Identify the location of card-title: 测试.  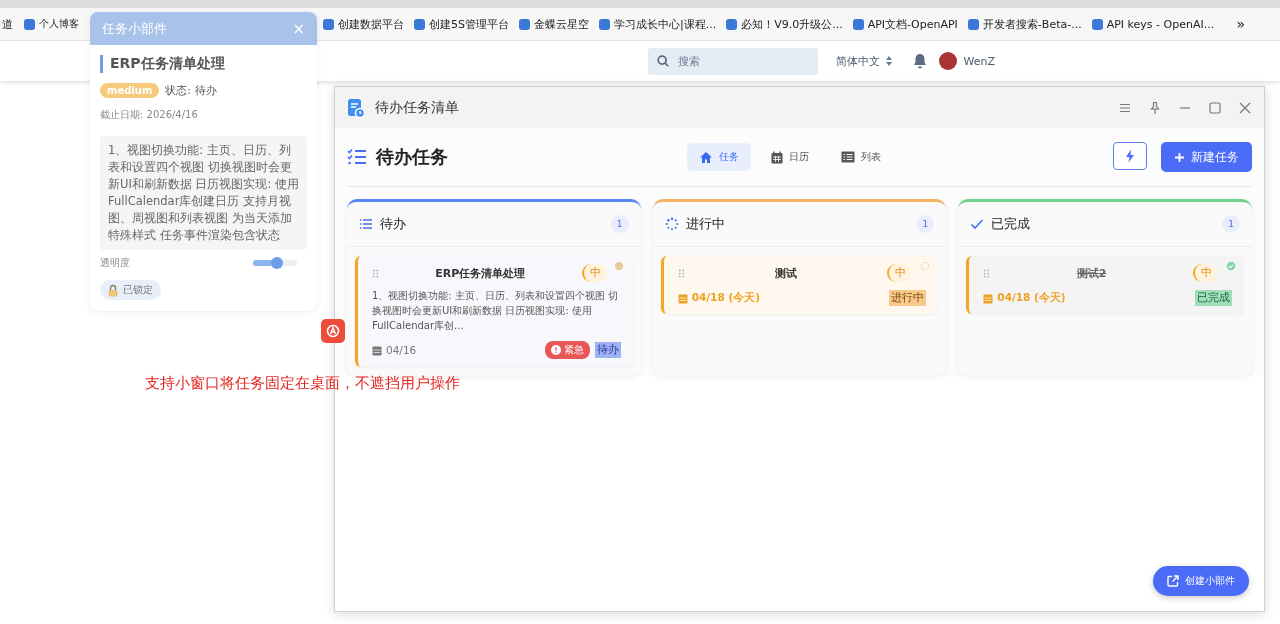
(786, 273).